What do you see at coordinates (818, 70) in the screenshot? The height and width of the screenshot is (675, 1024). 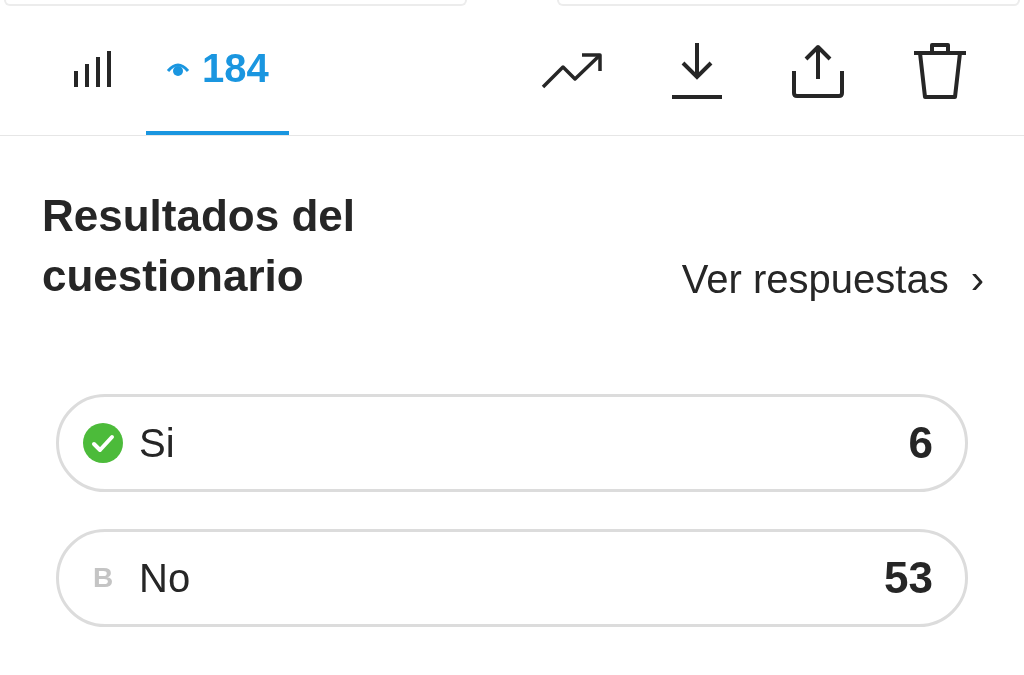 I see `share-icon` at bounding box center [818, 70].